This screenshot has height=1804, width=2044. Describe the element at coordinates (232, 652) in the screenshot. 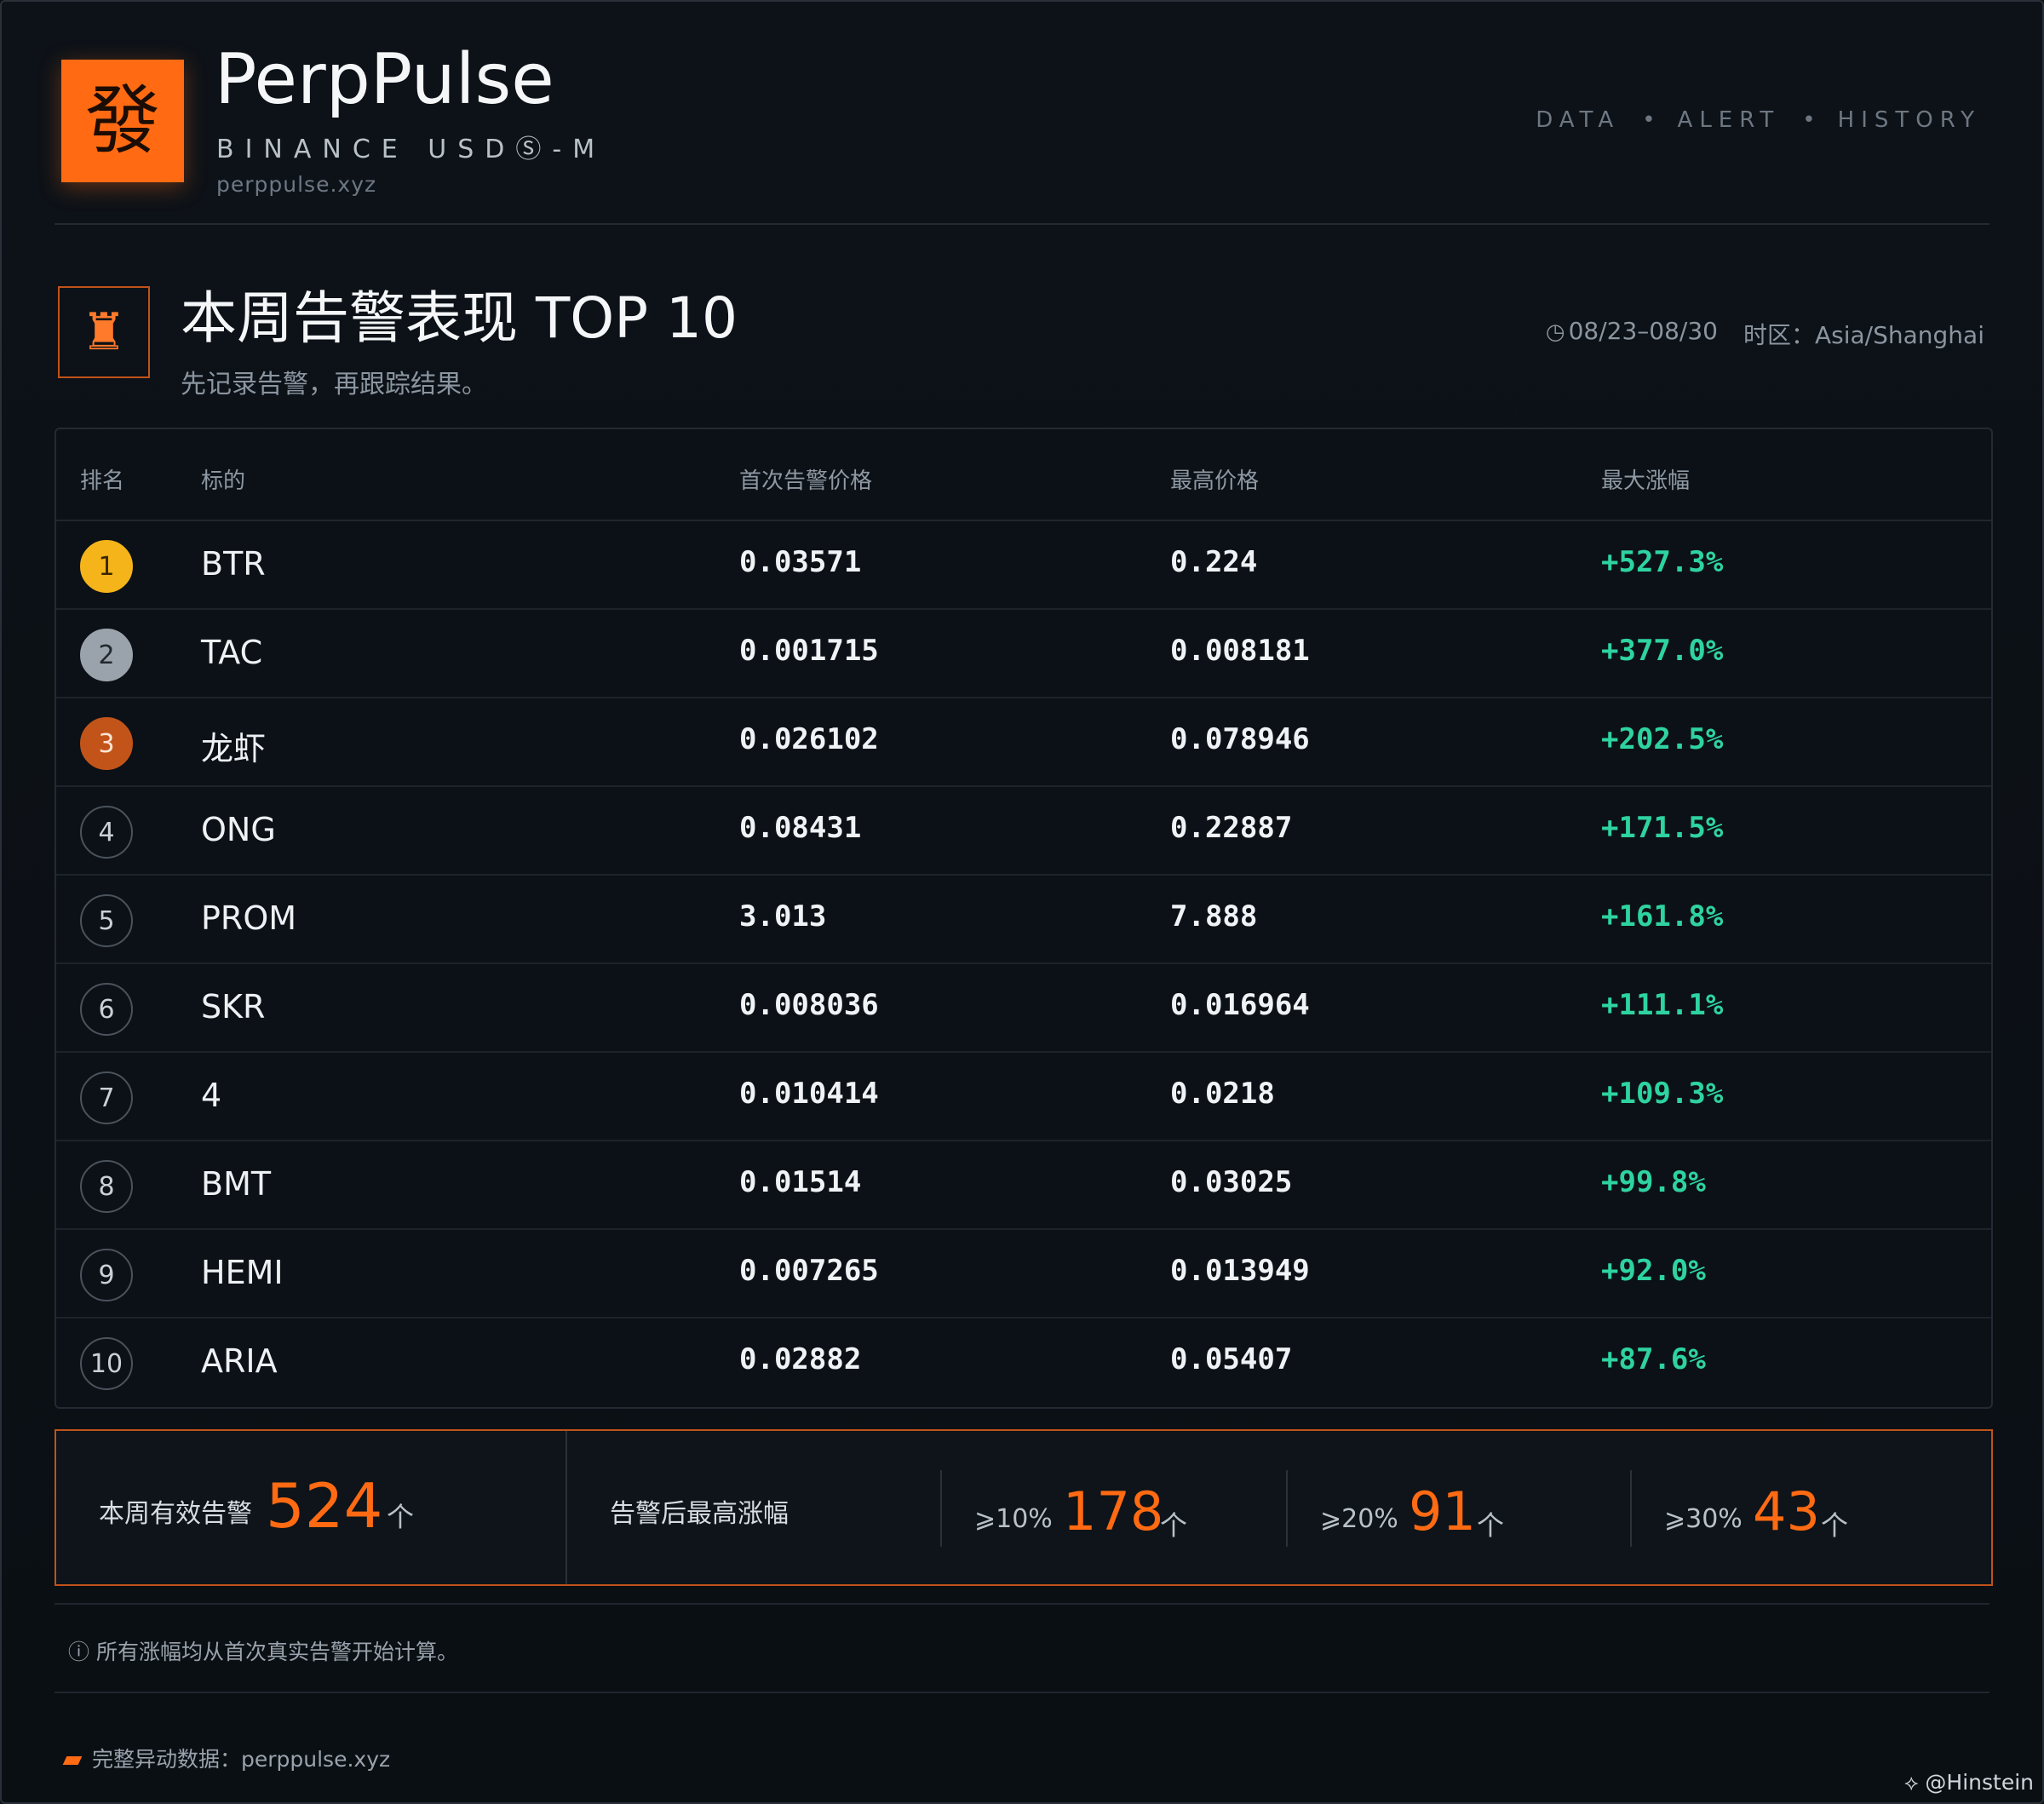

I see `symbol-name: TAC` at that location.